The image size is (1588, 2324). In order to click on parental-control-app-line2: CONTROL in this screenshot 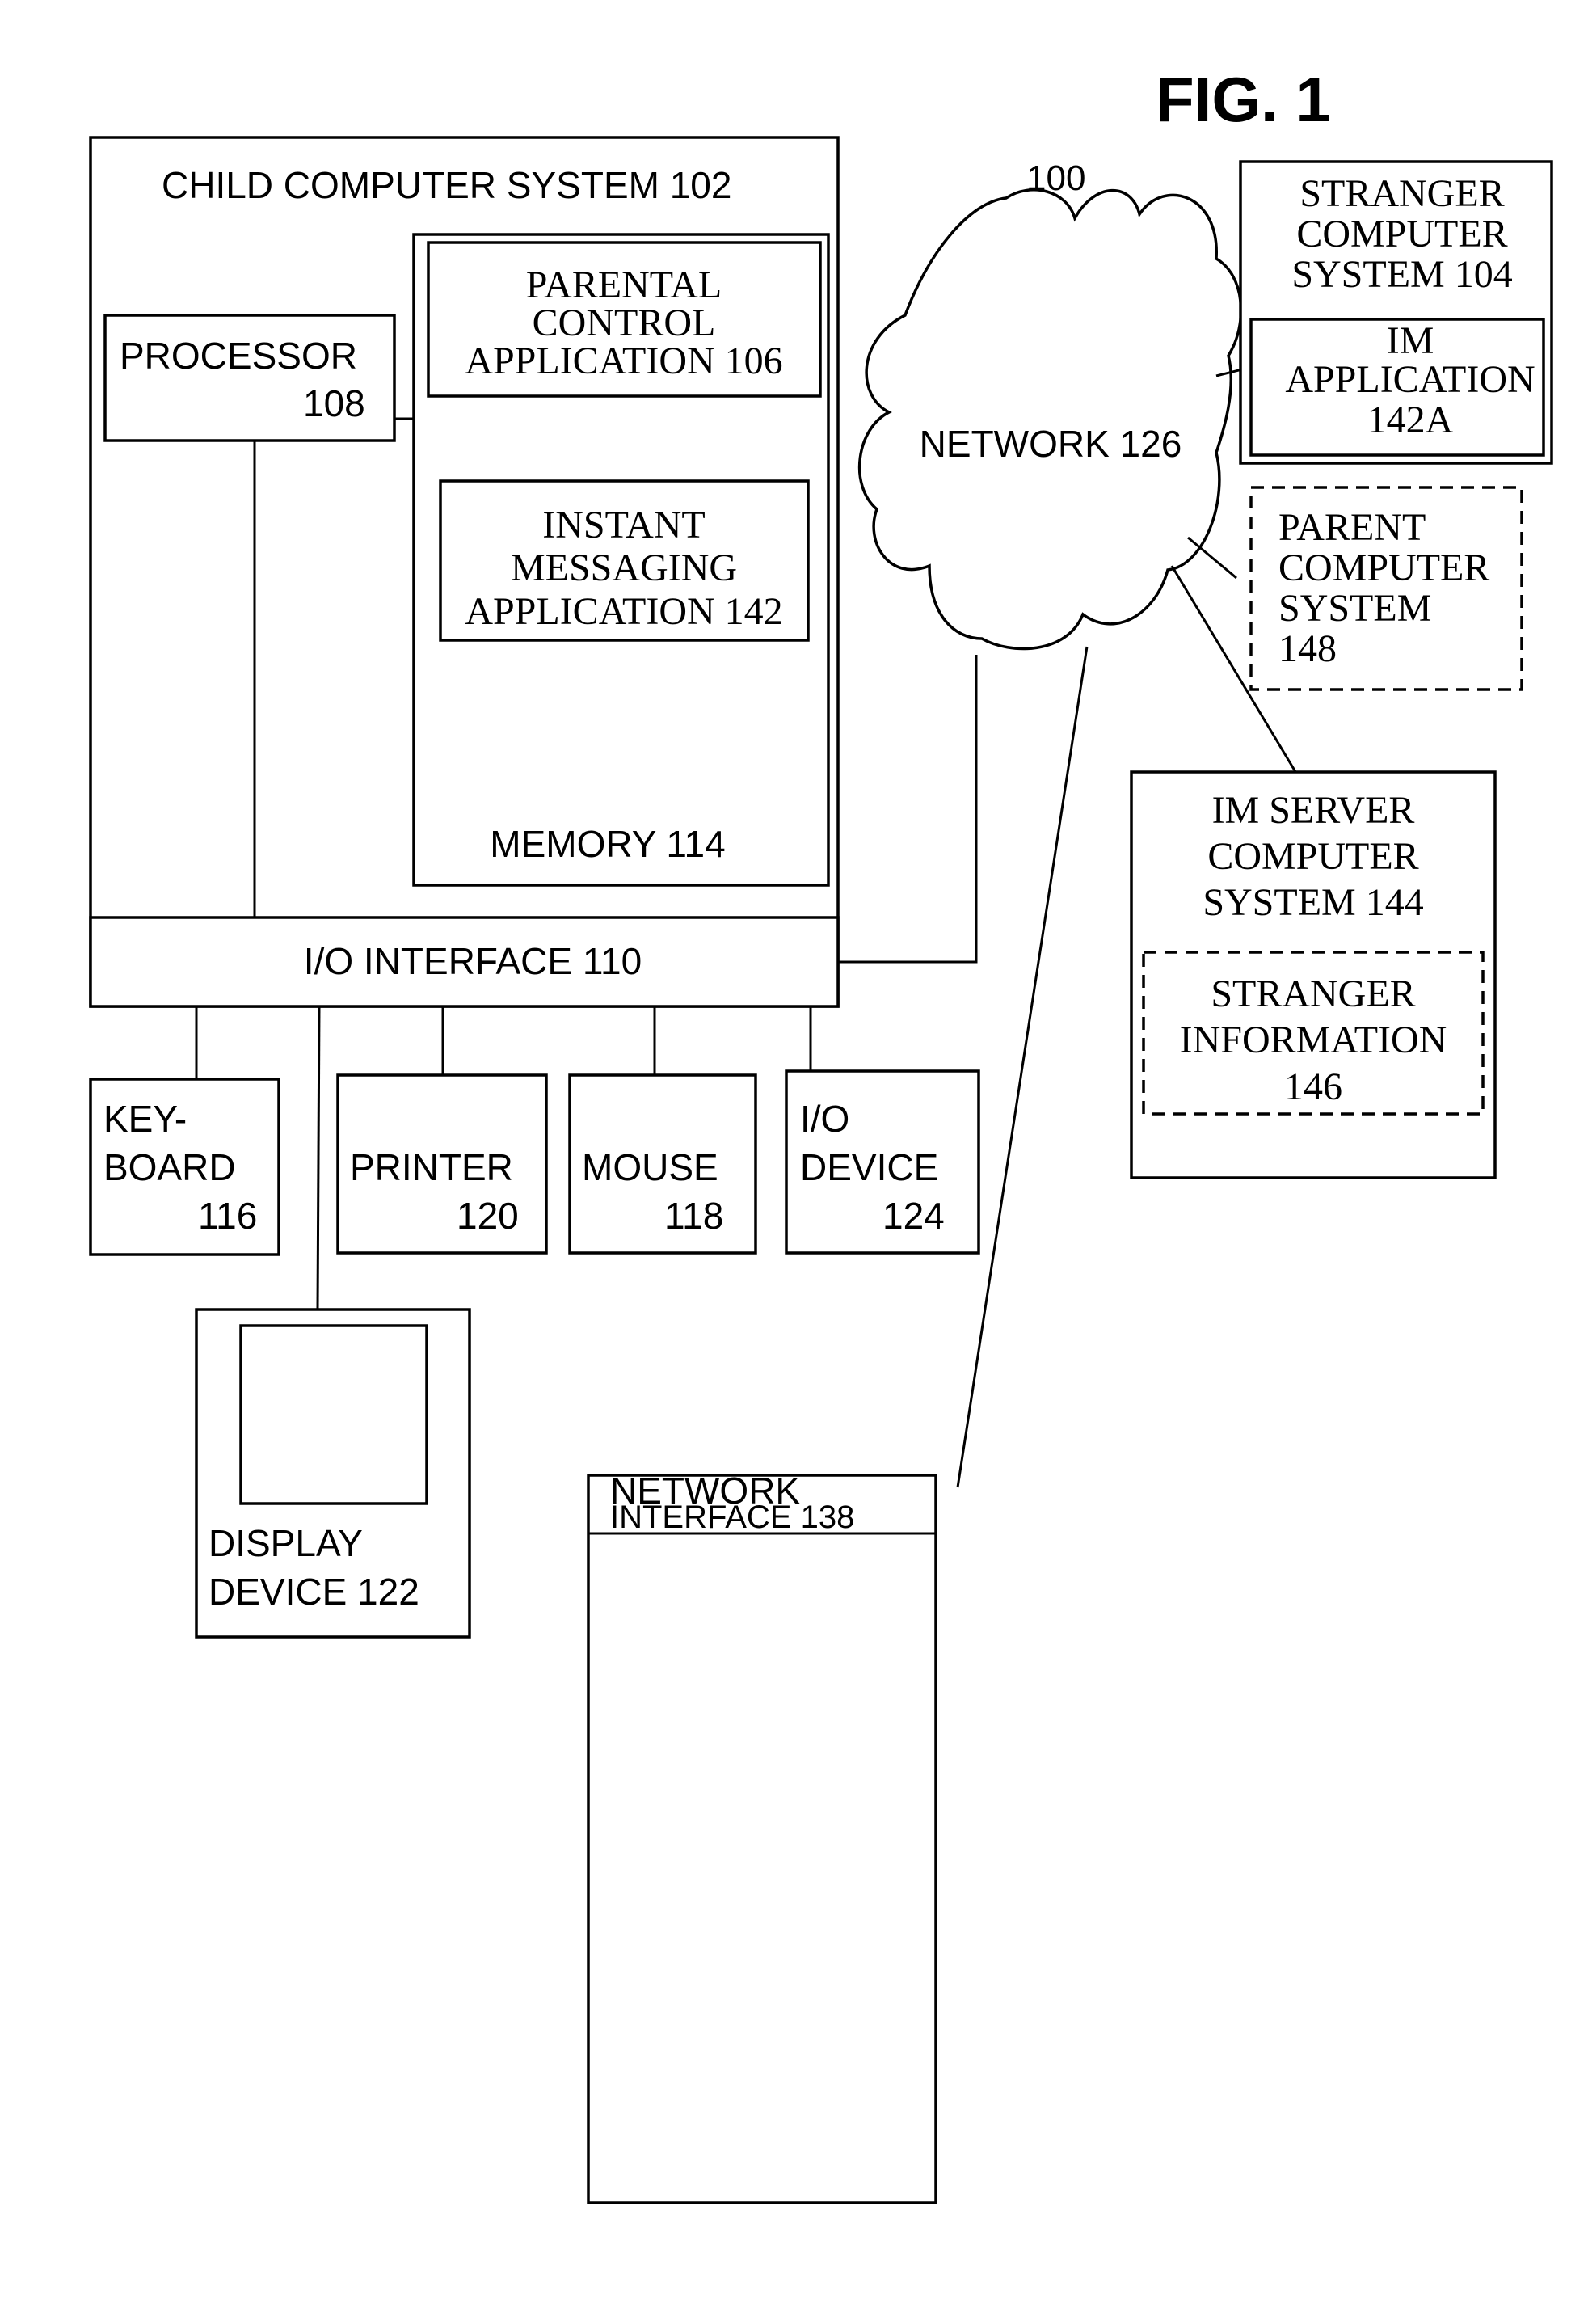, I will do `click(625, 323)`.